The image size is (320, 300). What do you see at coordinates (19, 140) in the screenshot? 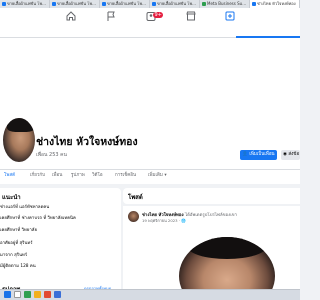
I see `profile-avatar` at bounding box center [19, 140].